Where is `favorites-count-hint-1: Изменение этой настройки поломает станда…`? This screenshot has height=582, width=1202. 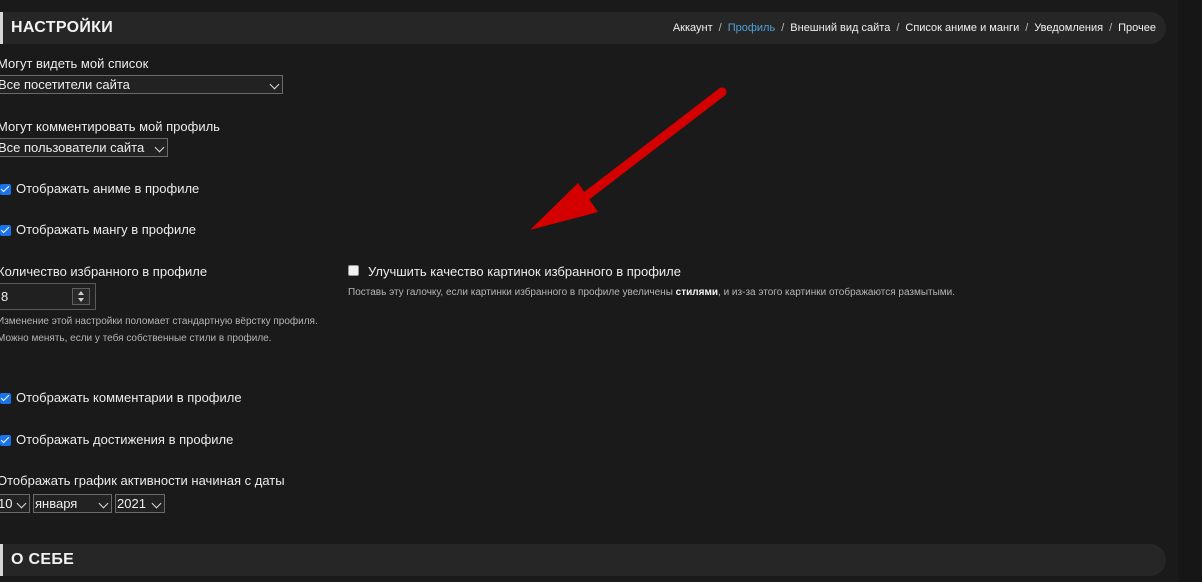
favorites-count-hint-1: Изменение этой настройки поломает станда… is located at coordinates (159, 321).